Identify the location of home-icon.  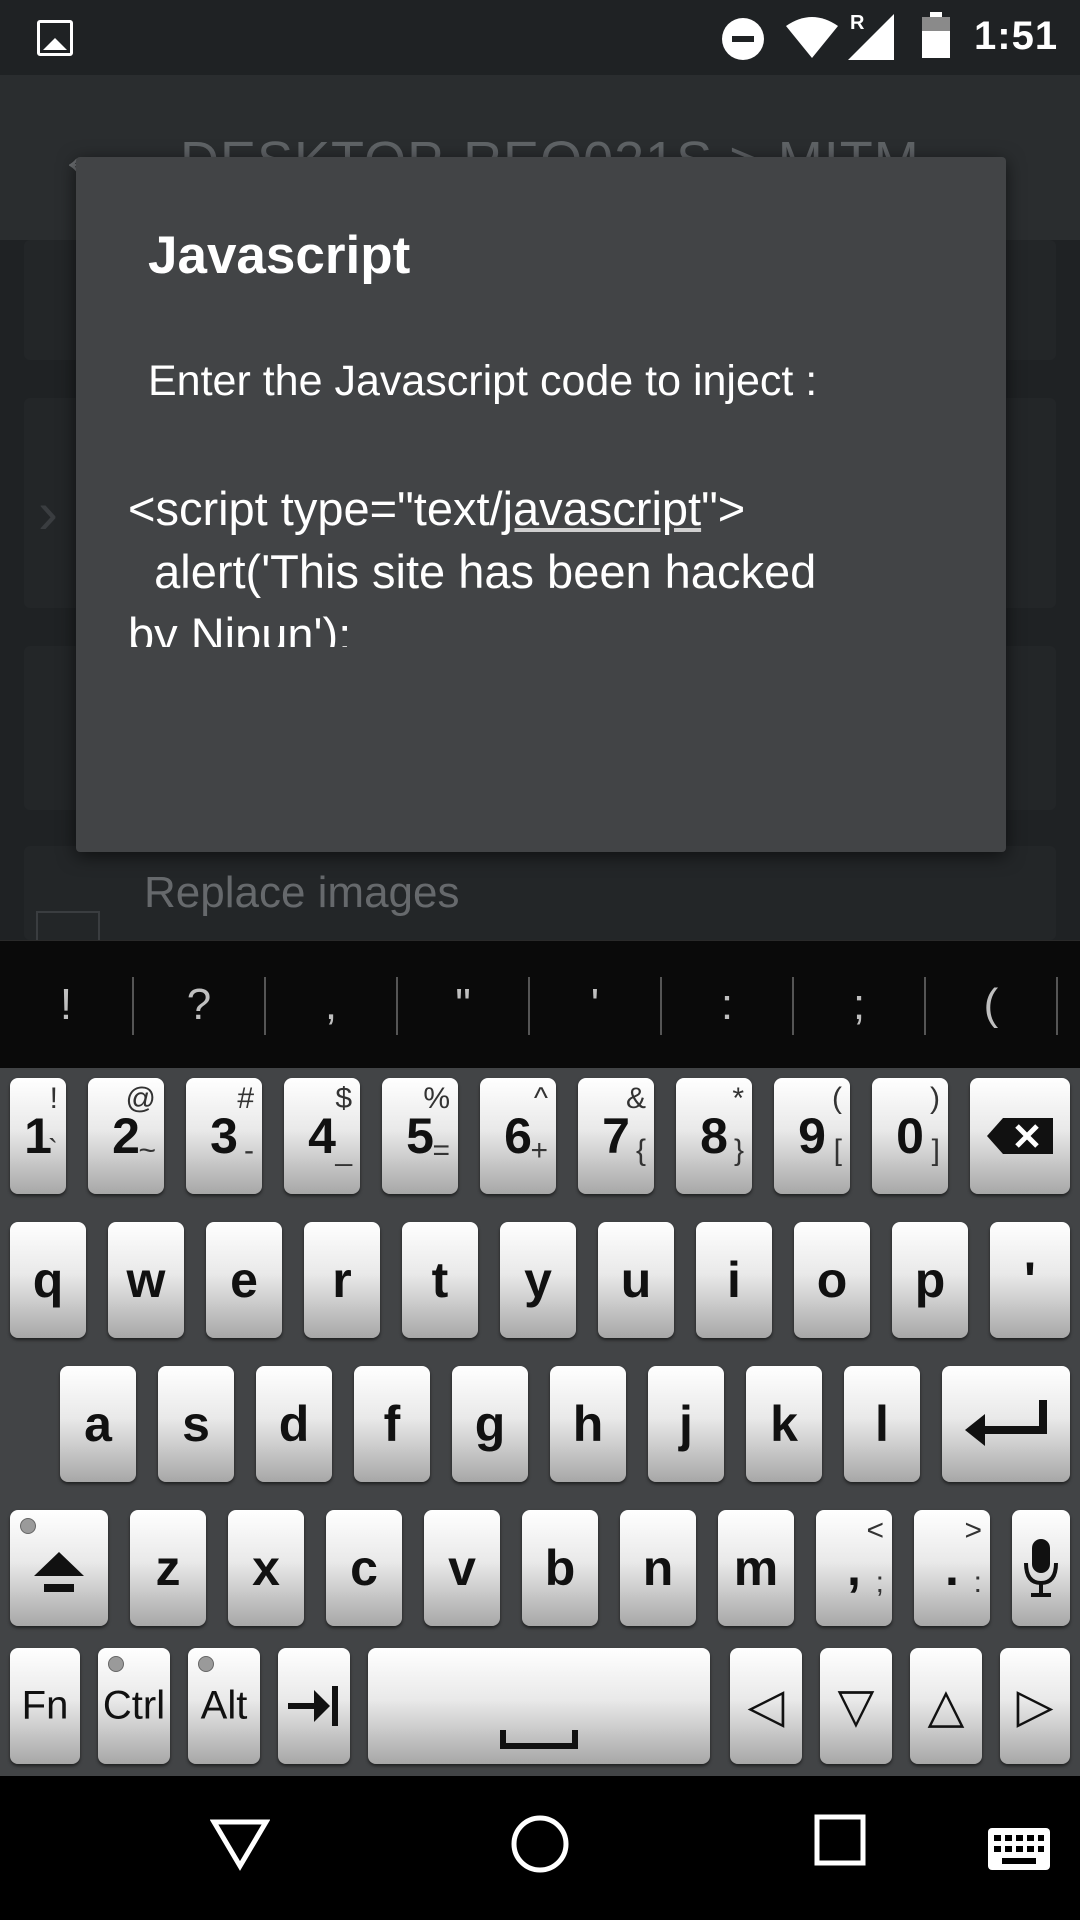
(540, 1844).